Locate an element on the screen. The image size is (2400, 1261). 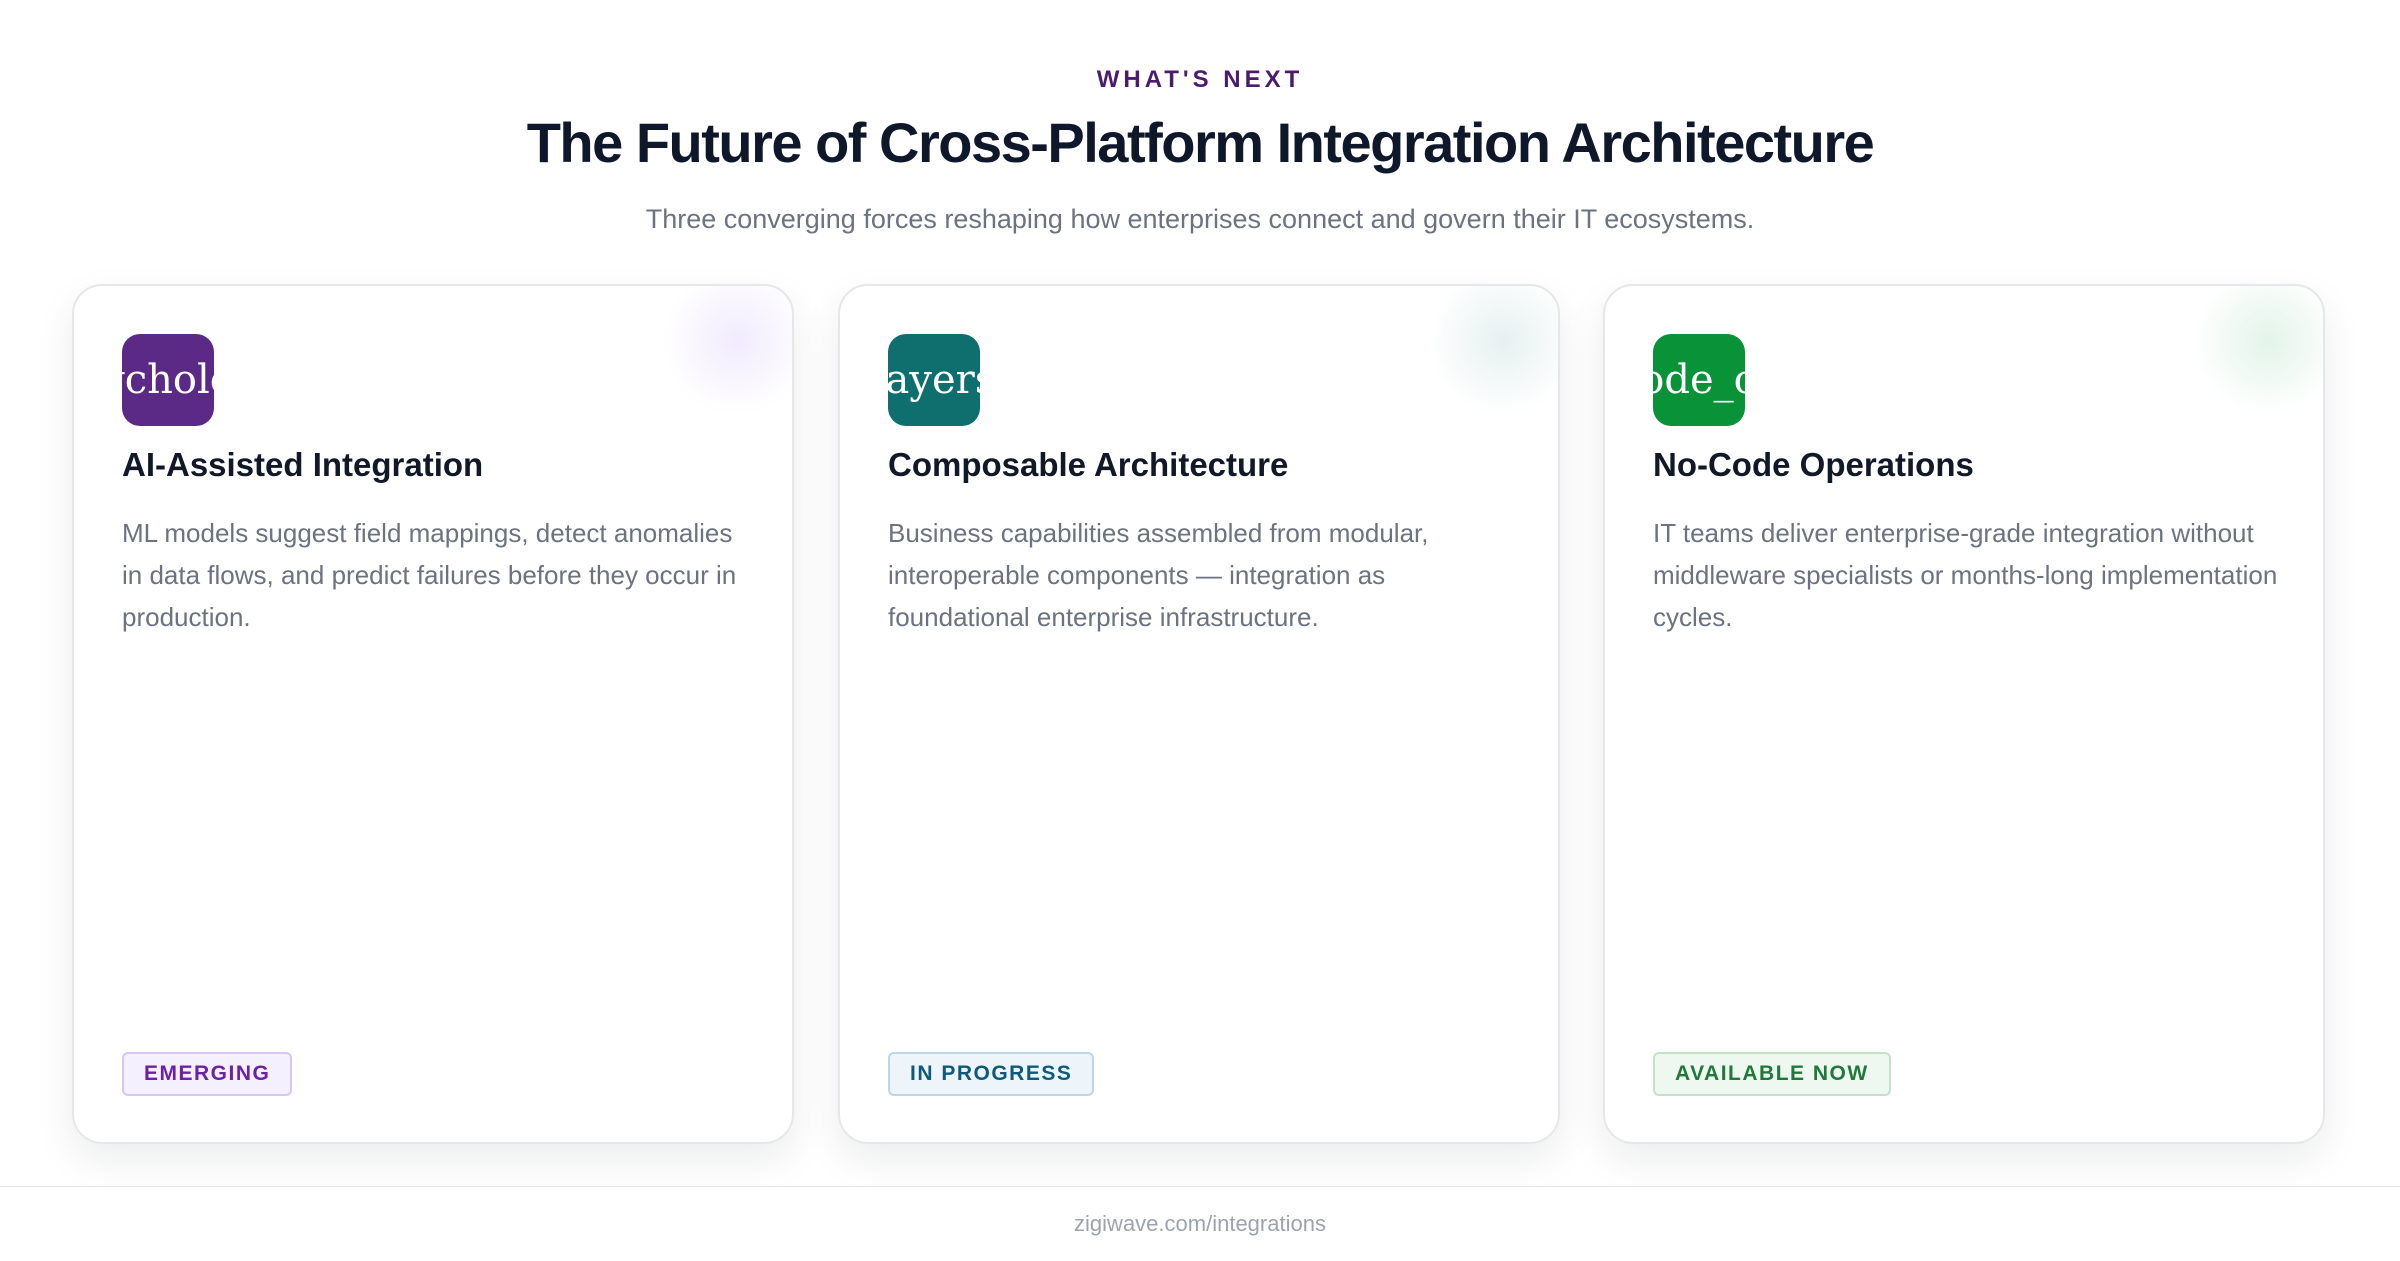
card-title: No-Code Operations is located at coordinates (1813, 464).